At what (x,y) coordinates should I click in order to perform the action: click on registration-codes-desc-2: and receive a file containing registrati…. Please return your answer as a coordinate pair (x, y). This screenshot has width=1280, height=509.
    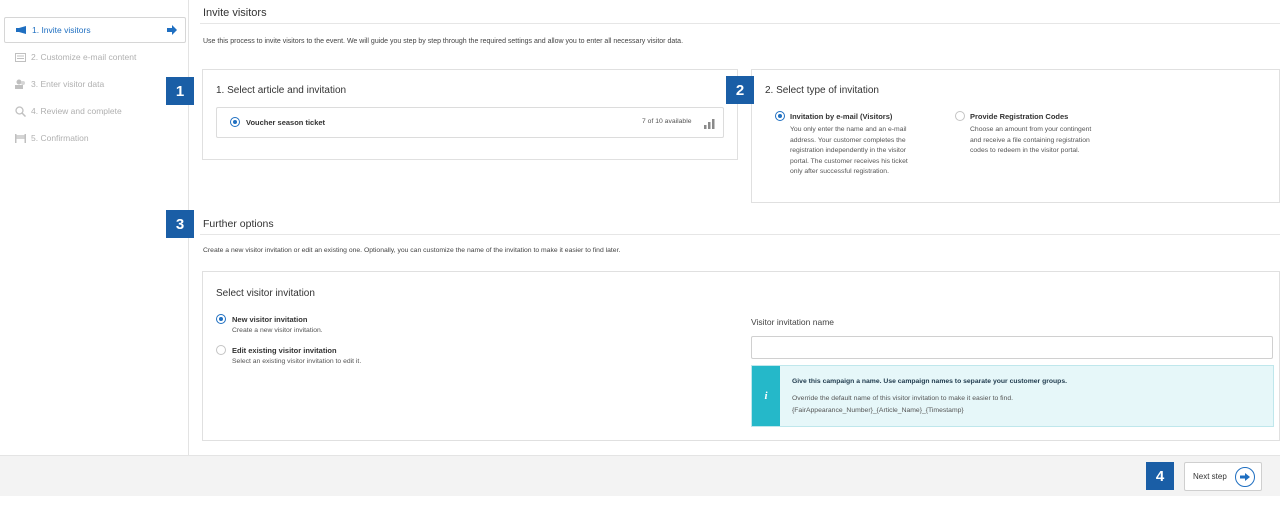
    Looking at the image, I should click on (1030, 140).